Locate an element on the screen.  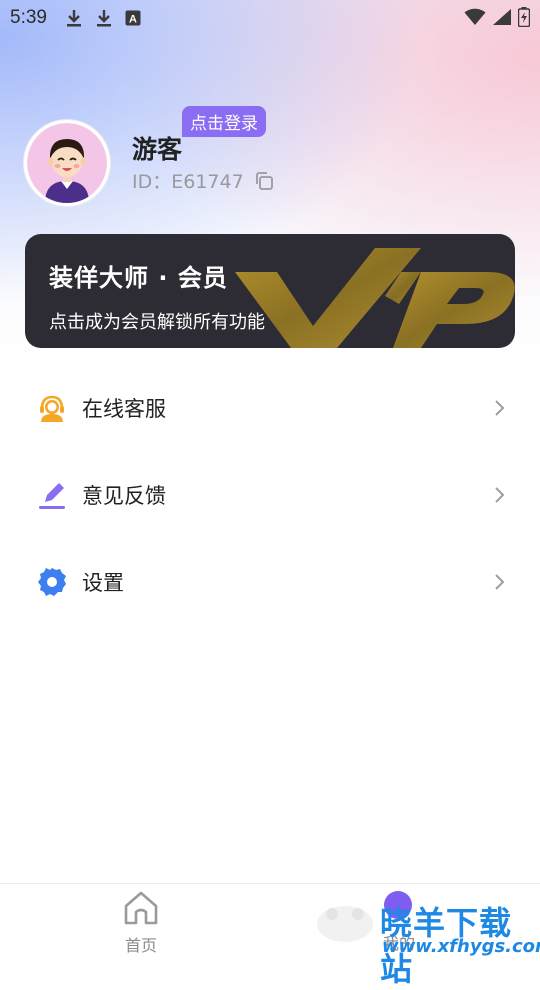
gear-icon is located at coordinates (52, 582).